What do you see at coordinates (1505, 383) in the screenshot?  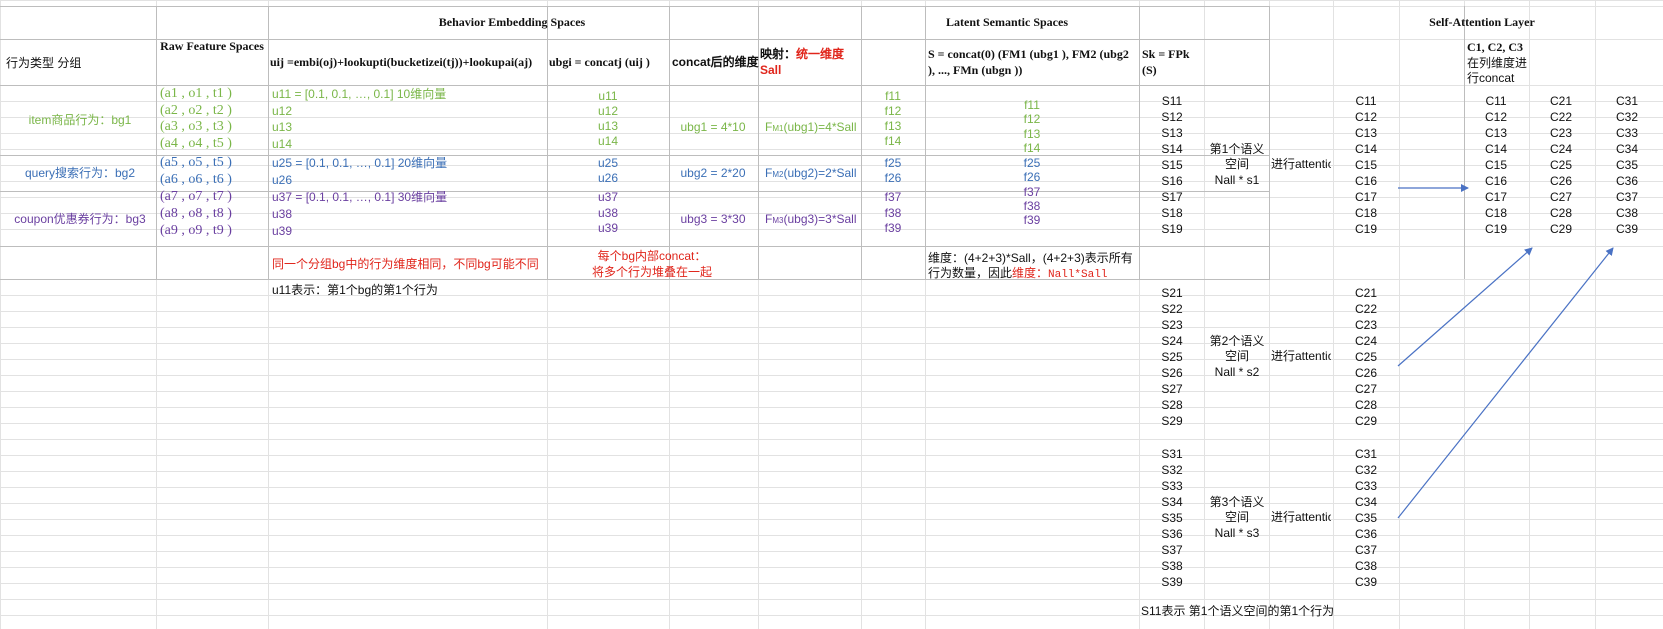 I see `arrow-c3-to-concat` at bounding box center [1505, 383].